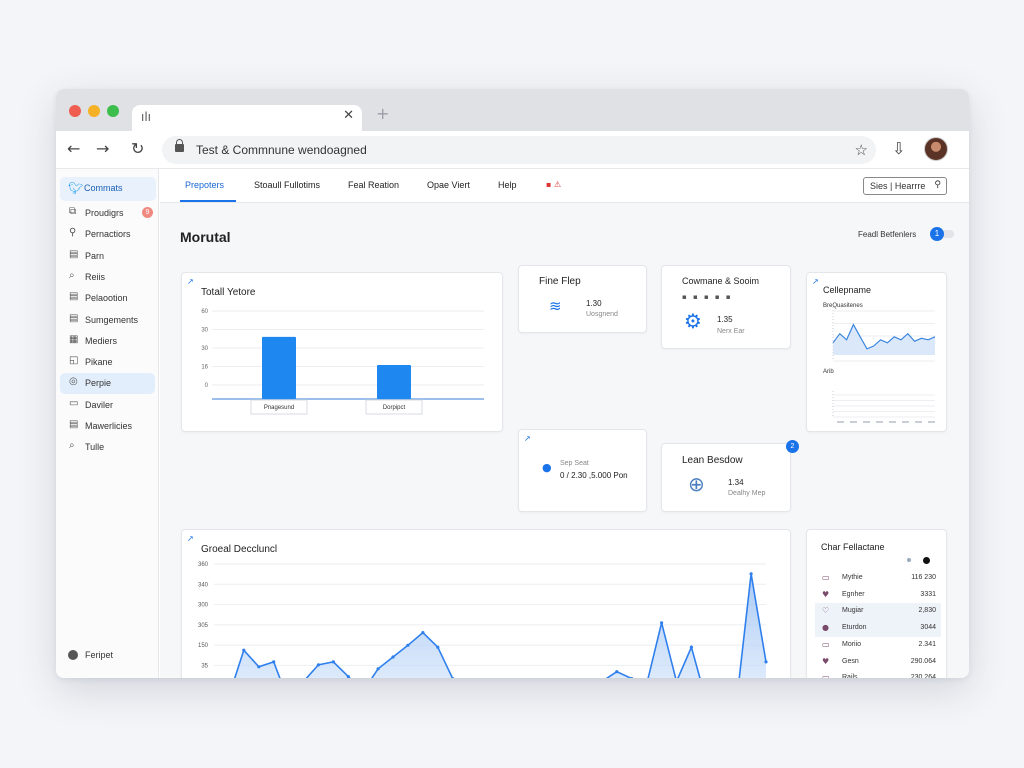 The width and height of the screenshot is (1024, 768). Describe the element at coordinates (73, 382) in the screenshot. I see `sidebar-item-icon: ◎` at that location.